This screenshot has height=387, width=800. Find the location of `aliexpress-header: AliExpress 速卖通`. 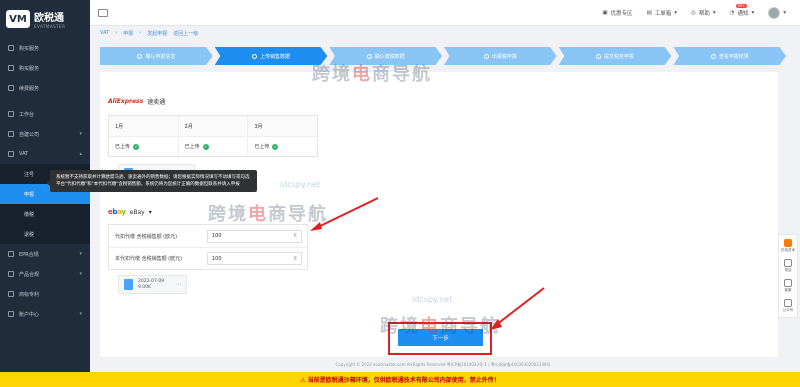

aliexpress-header: AliExpress 速卖通 is located at coordinates (136, 101).